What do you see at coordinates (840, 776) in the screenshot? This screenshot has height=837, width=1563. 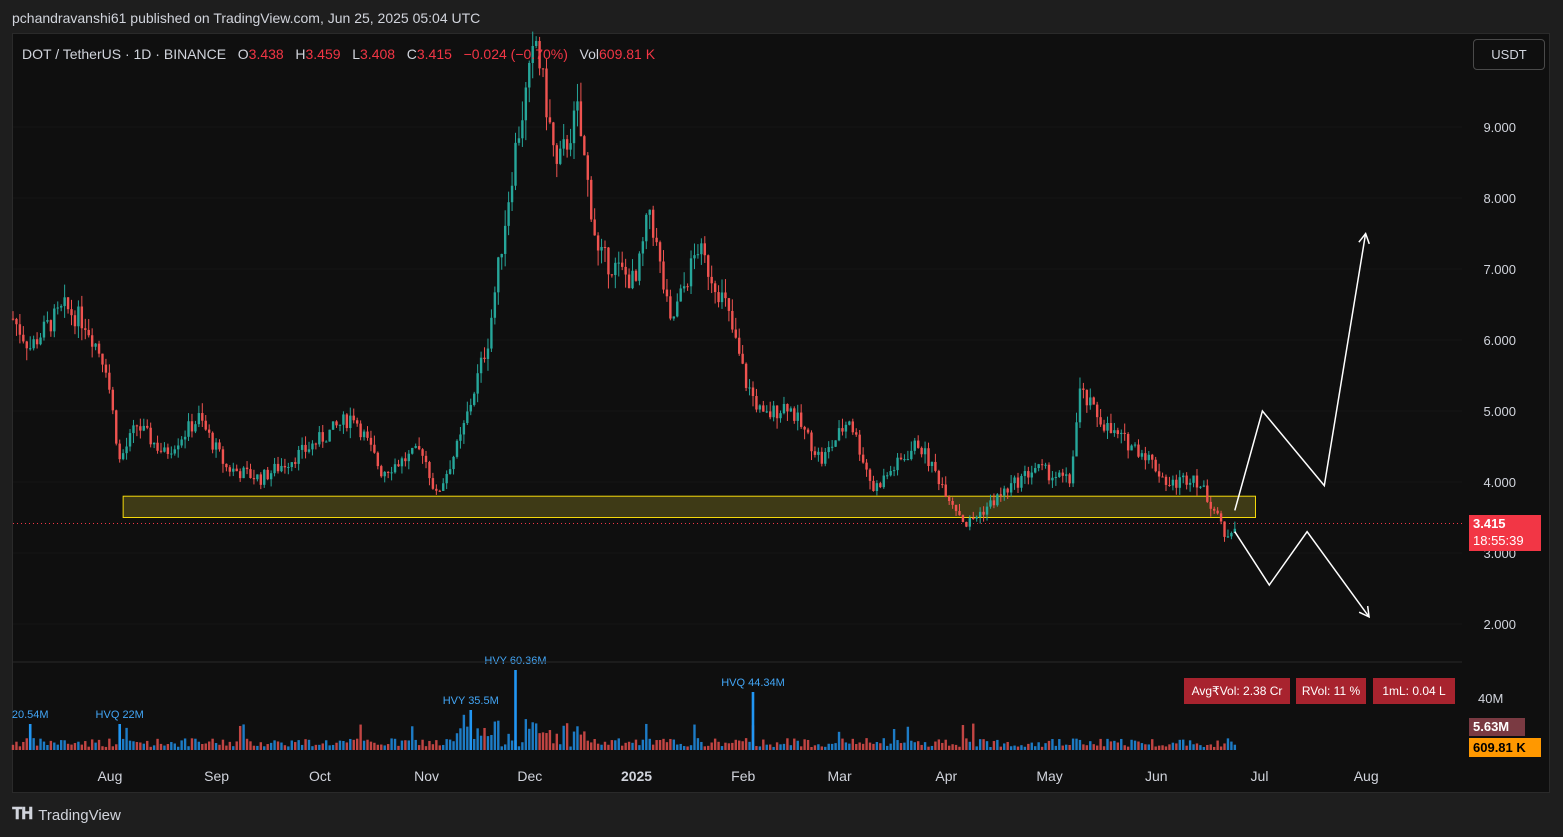 I see `time-tick-label: Mar` at bounding box center [840, 776].